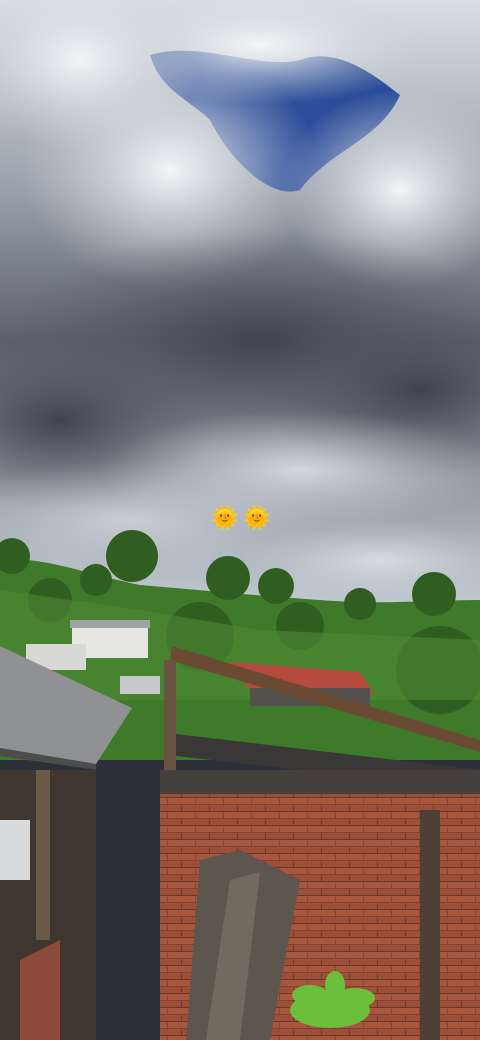  I want to click on sun-sticker-group: 🌞 🌞, so click(241, 519).